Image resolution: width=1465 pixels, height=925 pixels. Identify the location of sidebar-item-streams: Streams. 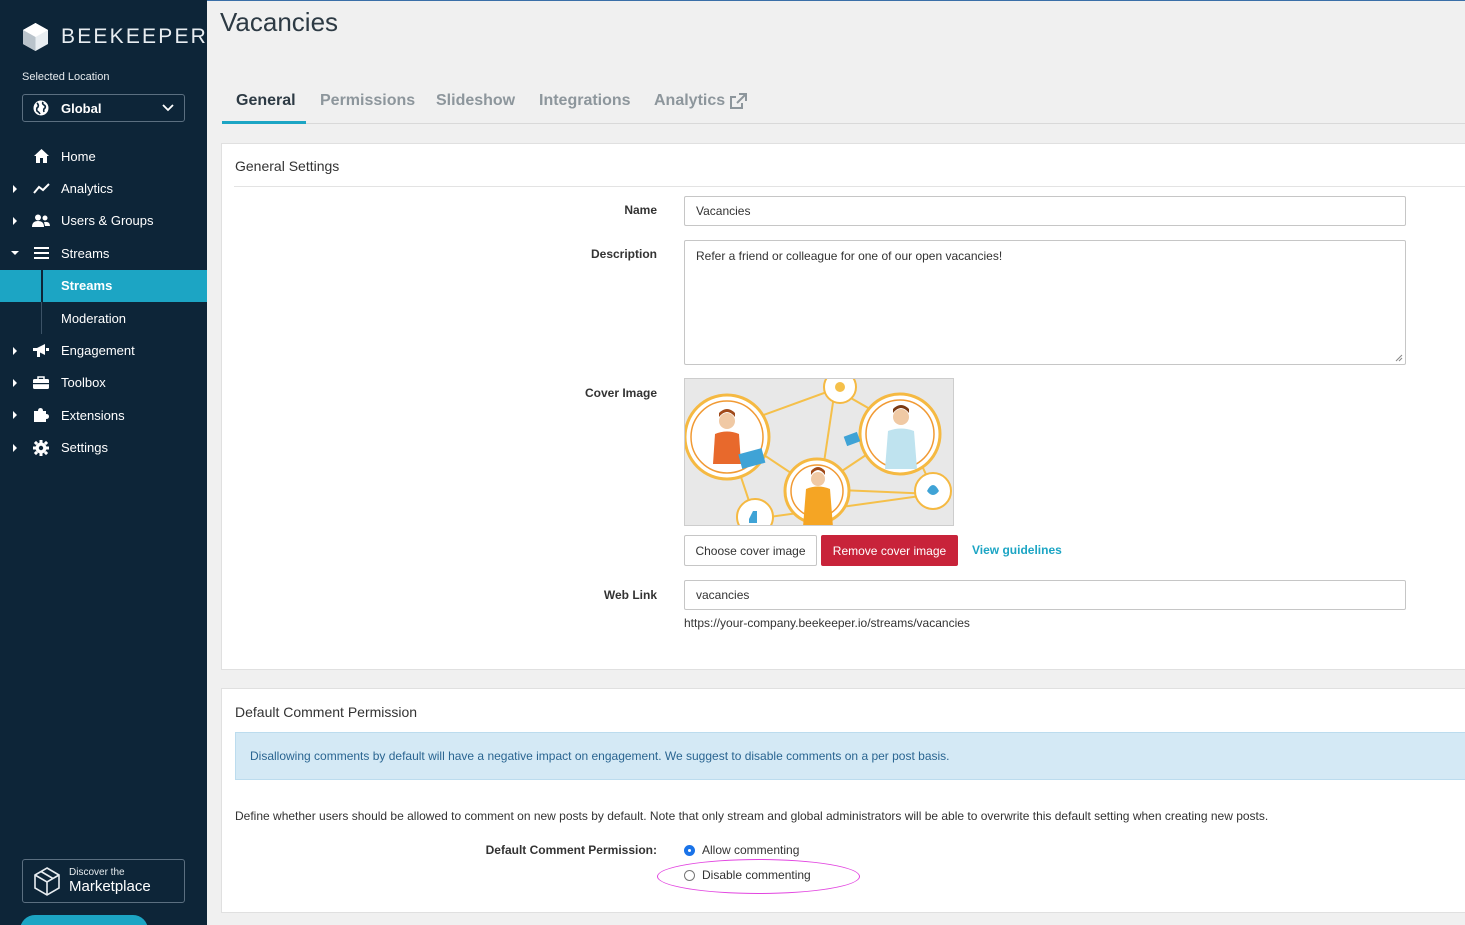
(103, 253).